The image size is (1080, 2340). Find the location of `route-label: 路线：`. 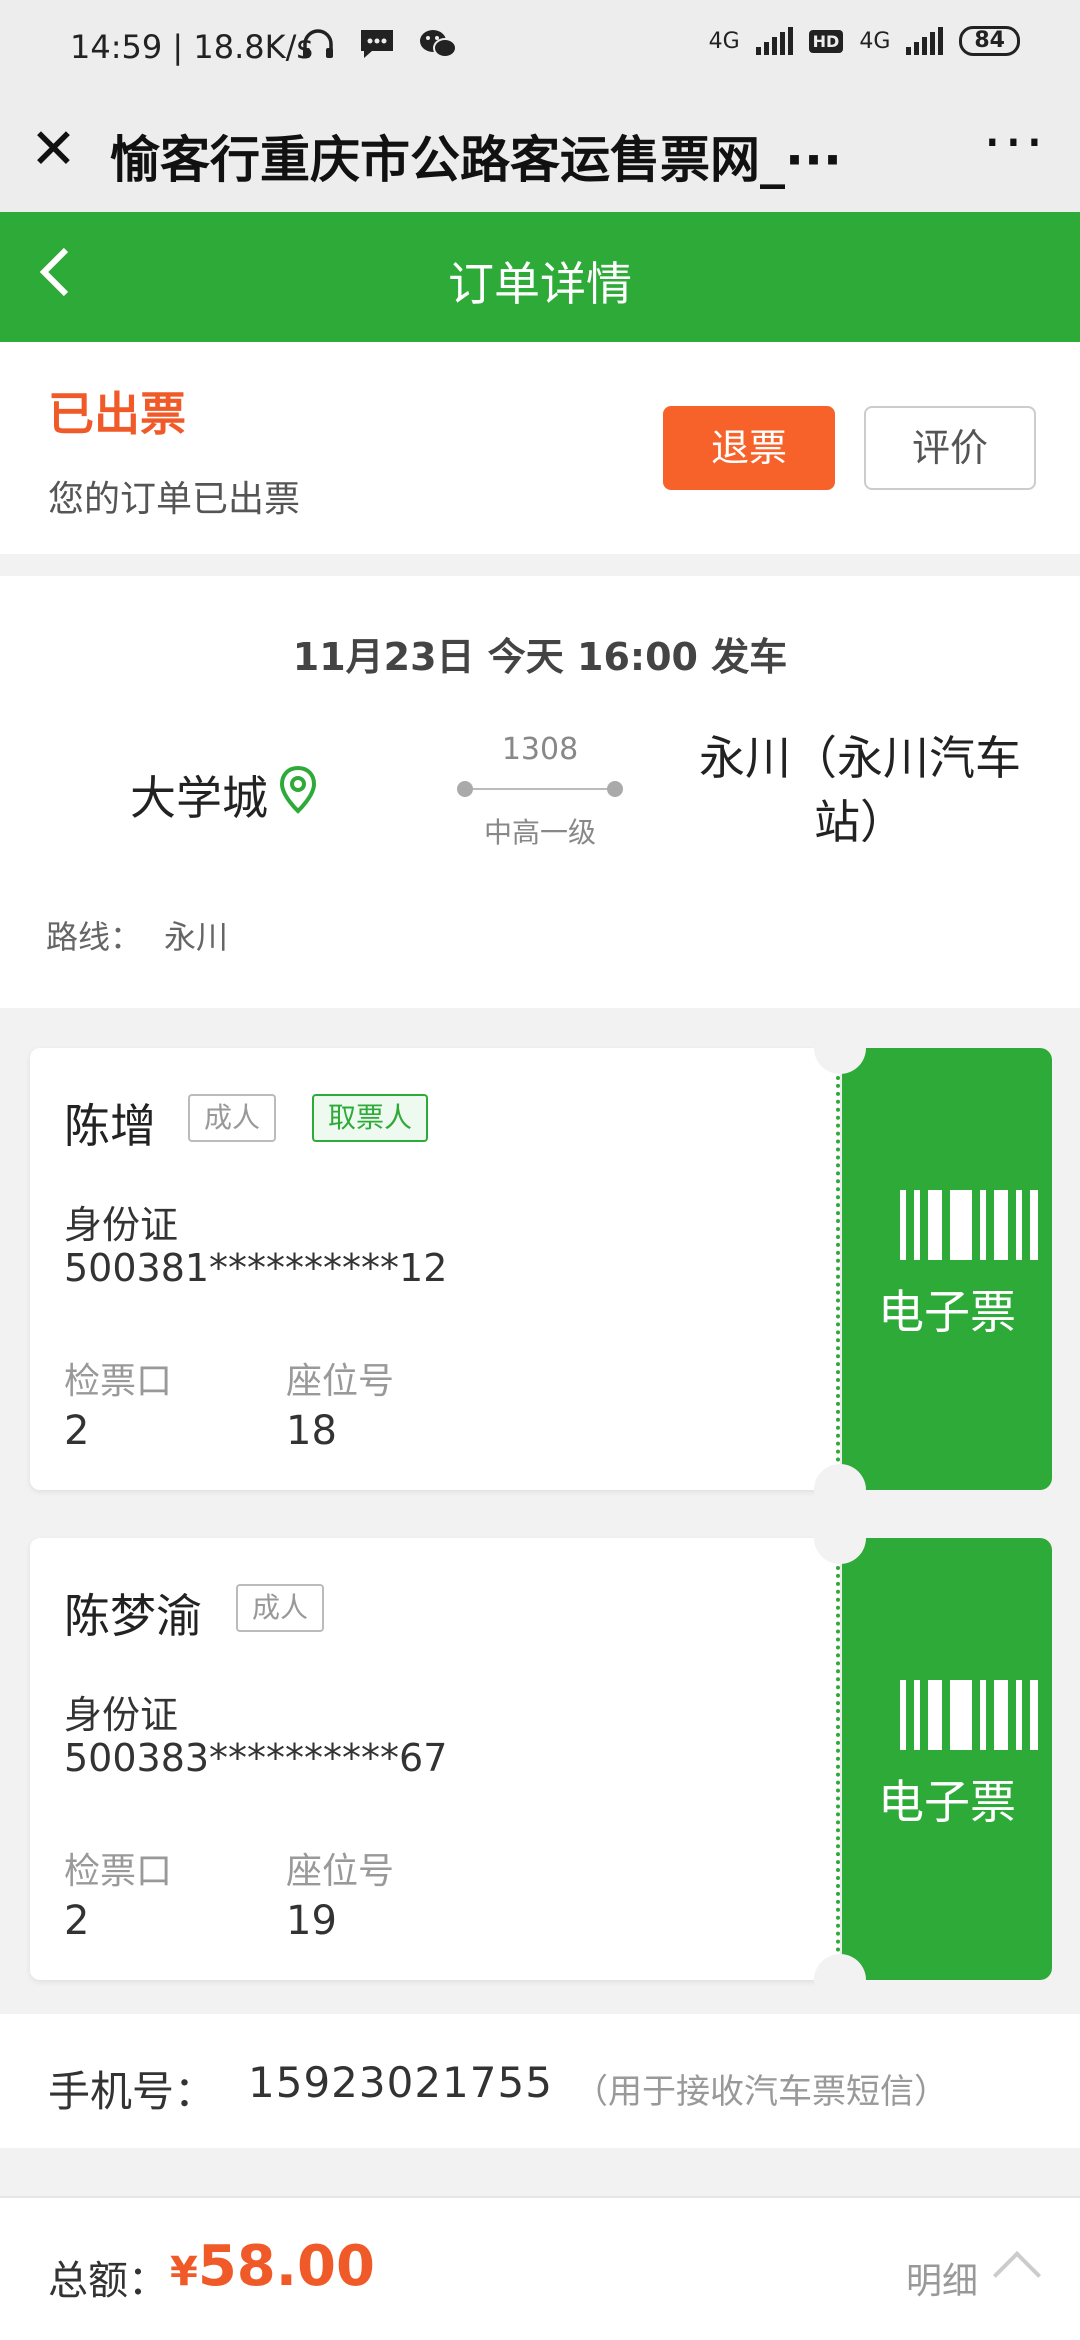

route-label: 路线： is located at coordinates (94, 937).